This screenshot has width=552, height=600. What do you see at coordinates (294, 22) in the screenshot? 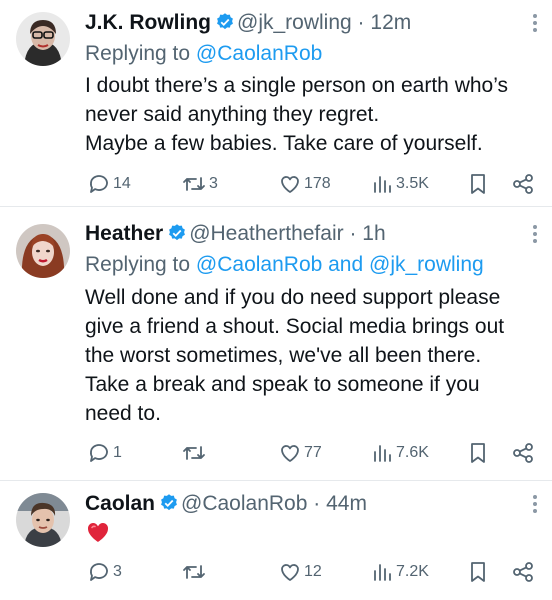
I see `handle: @jk_rowling` at bounding box center [294, 22].